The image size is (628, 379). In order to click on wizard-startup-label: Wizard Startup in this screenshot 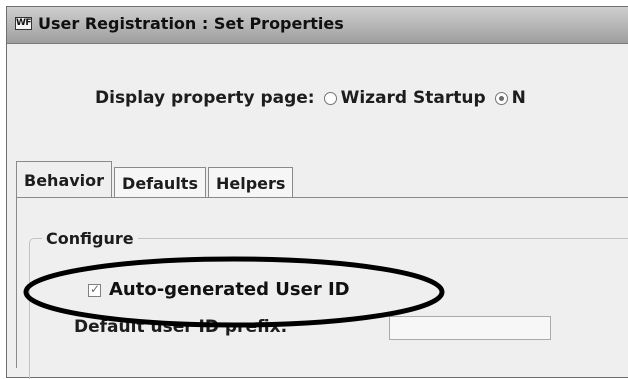, I will do `click(413, 98)`.